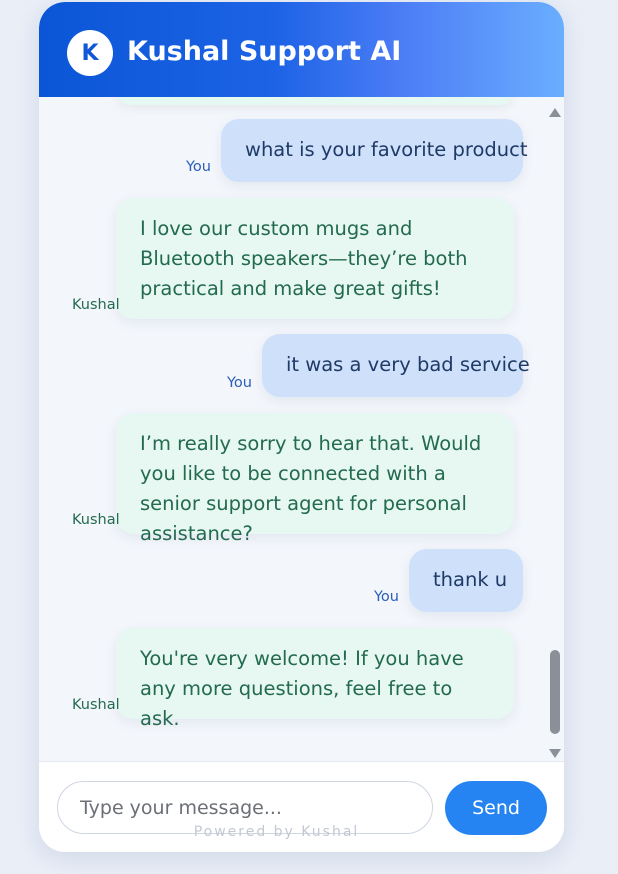  What do you see at coordinates (555, 112) in the screenshot?
I see `scroll-up-arrow-icon` at bounding box center [555, 112].